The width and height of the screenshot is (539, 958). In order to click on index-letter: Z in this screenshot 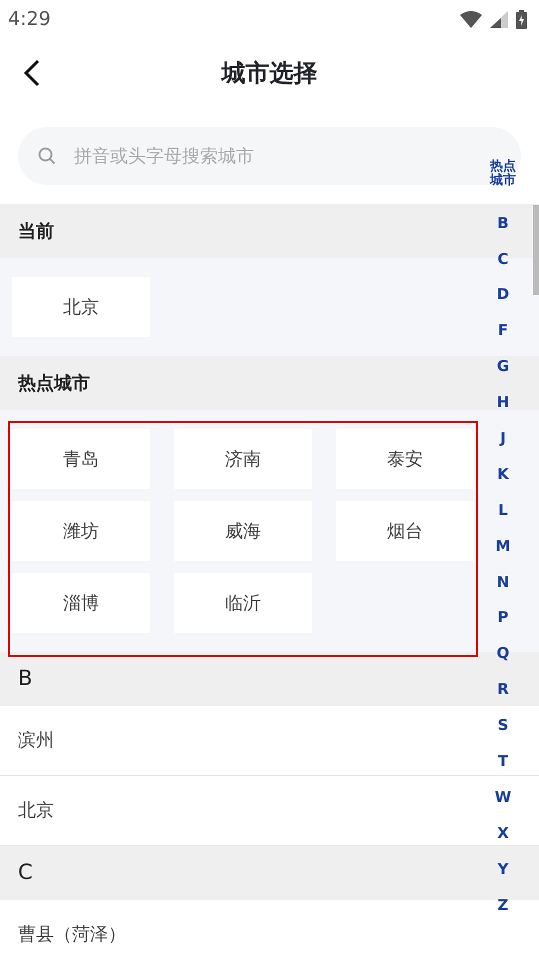, I will do `click(503, 904)`.